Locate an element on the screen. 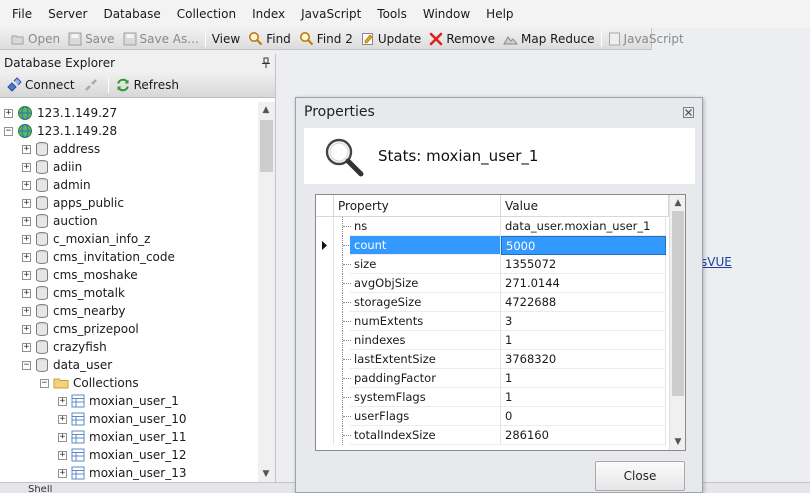 The height and width of the screenshot is (493, 810). menu-server: Server is located at coordinates (67, 14).